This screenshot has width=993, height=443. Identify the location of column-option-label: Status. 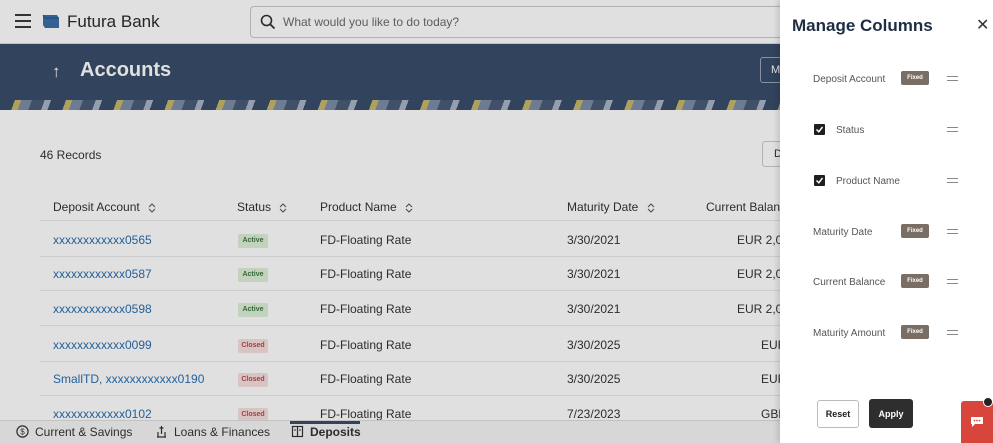
(850, 130).